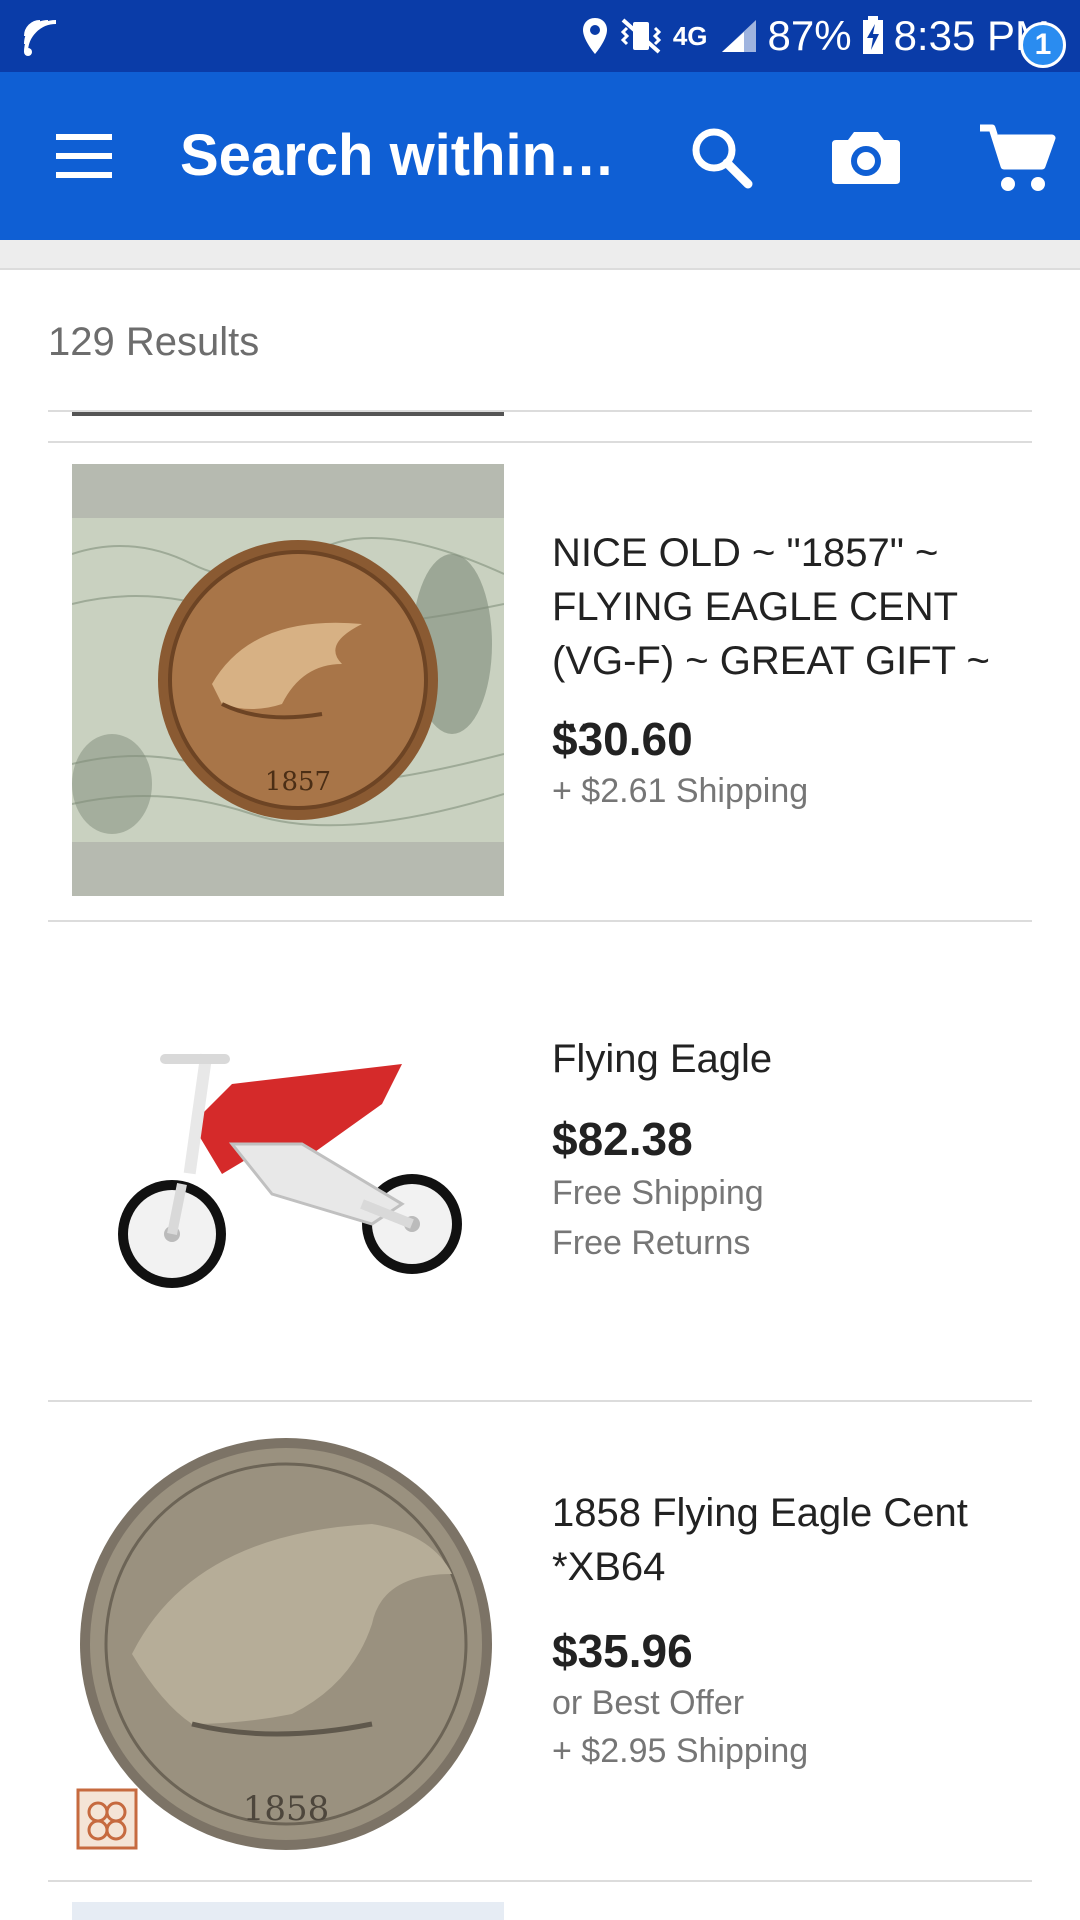 The height and width of the screenshot is (1920, 1080). Describe the element at coordinates (40, 38) in the screenshot. I see `cast-icon` at that location.